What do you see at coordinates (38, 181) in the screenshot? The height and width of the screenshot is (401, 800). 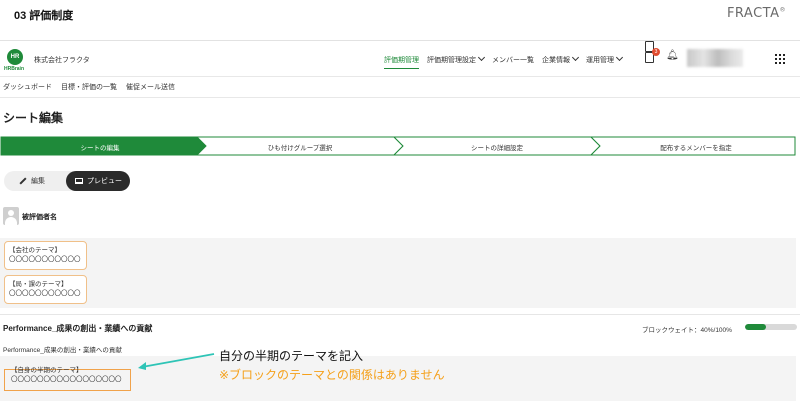 I see `edit-label: 編集` at bounding box center [38, 181].